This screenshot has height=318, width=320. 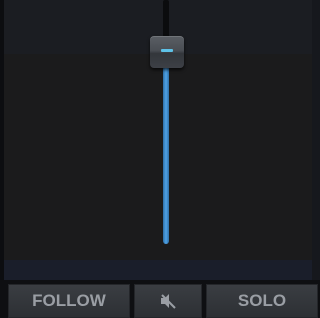 I want to click on volume-fader-knob, so click(x=167, y=52).